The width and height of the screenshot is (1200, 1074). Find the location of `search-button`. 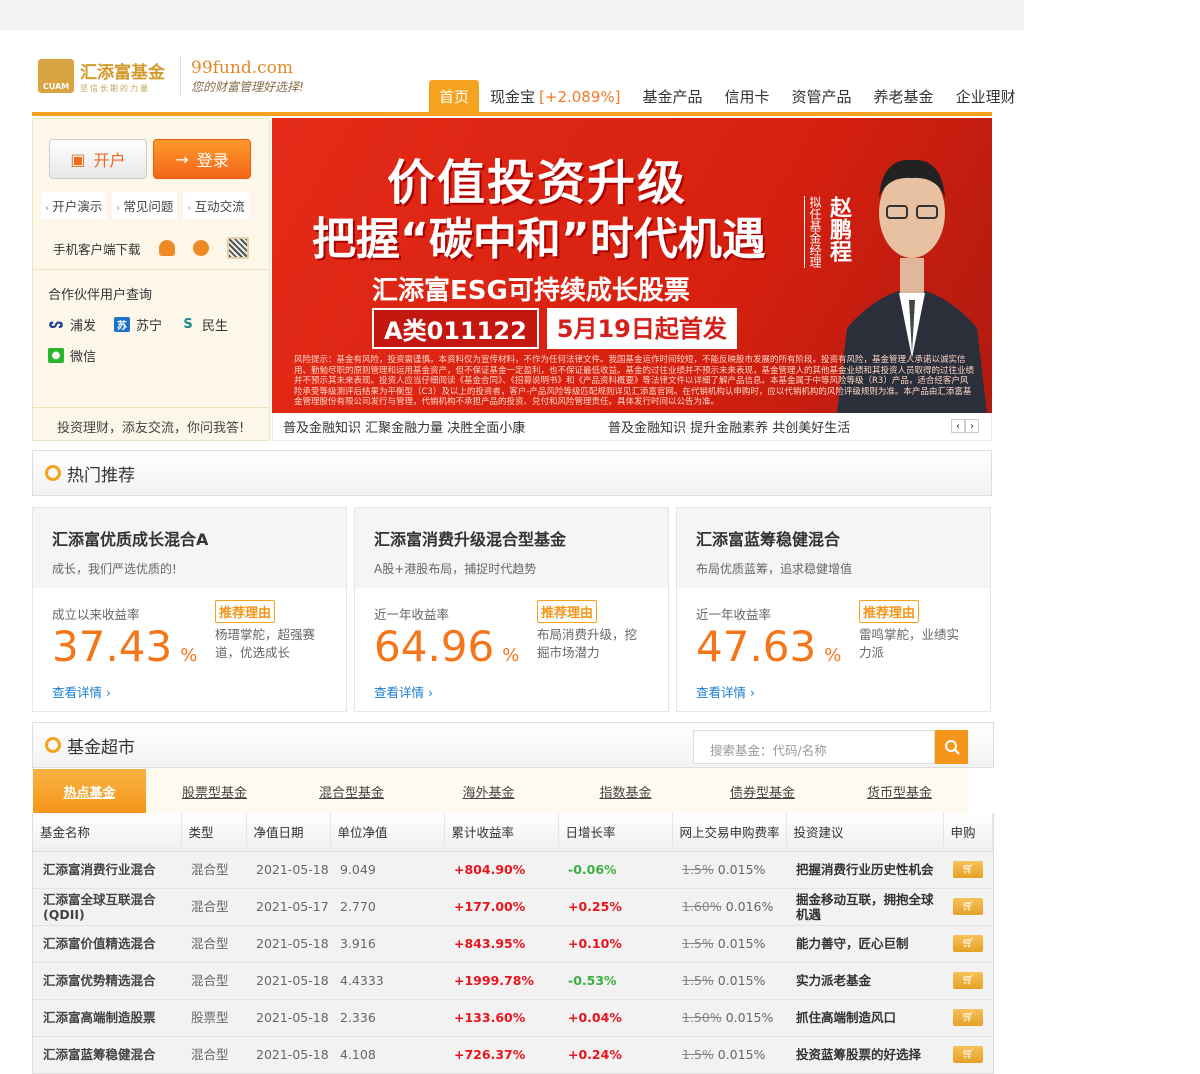

search-button is located at coordinates (951, 747).